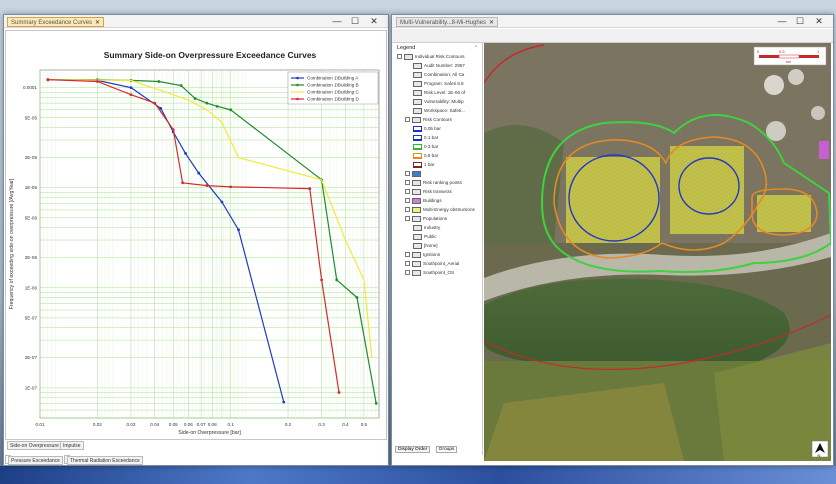 The height and width of the screenshot is (484, 836). Describe the element at coordinates (427, 129) in the screenshot. I see `legend-item: 0.05 bar` at that location.